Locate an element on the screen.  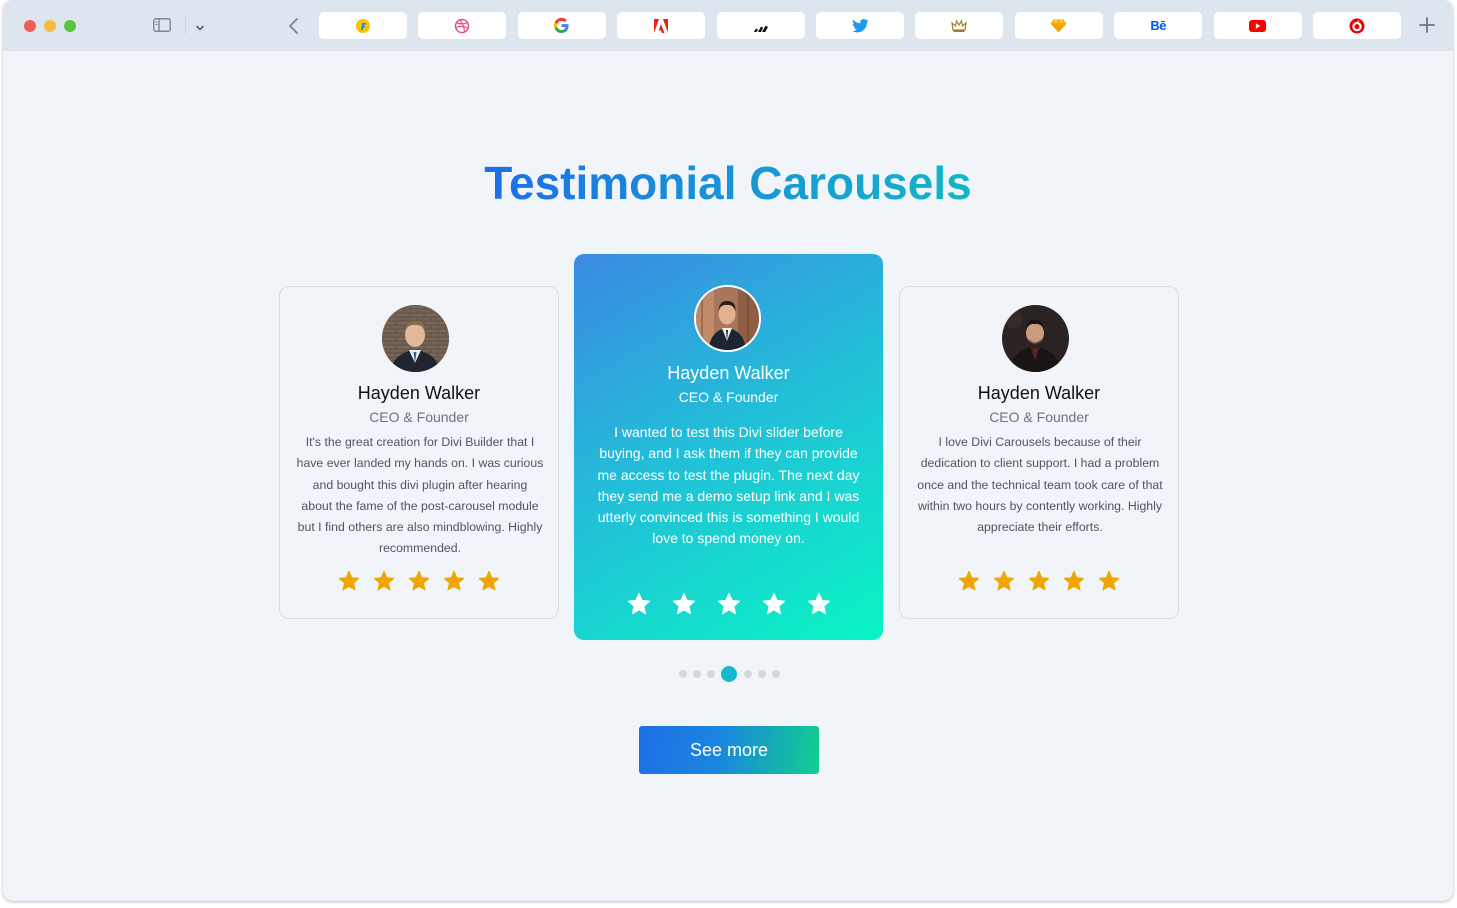
browser-tab: Bē is located at coordinates (1158, 25).